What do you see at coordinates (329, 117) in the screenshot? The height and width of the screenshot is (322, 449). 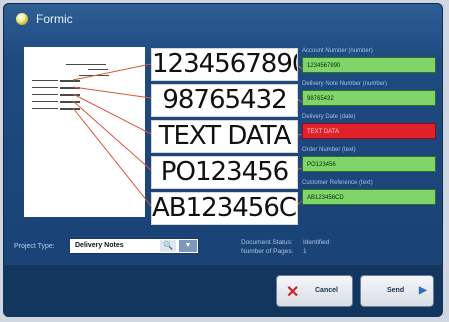 I see `field-label: Delivery Date (date)` at bounding box center [329, 117].